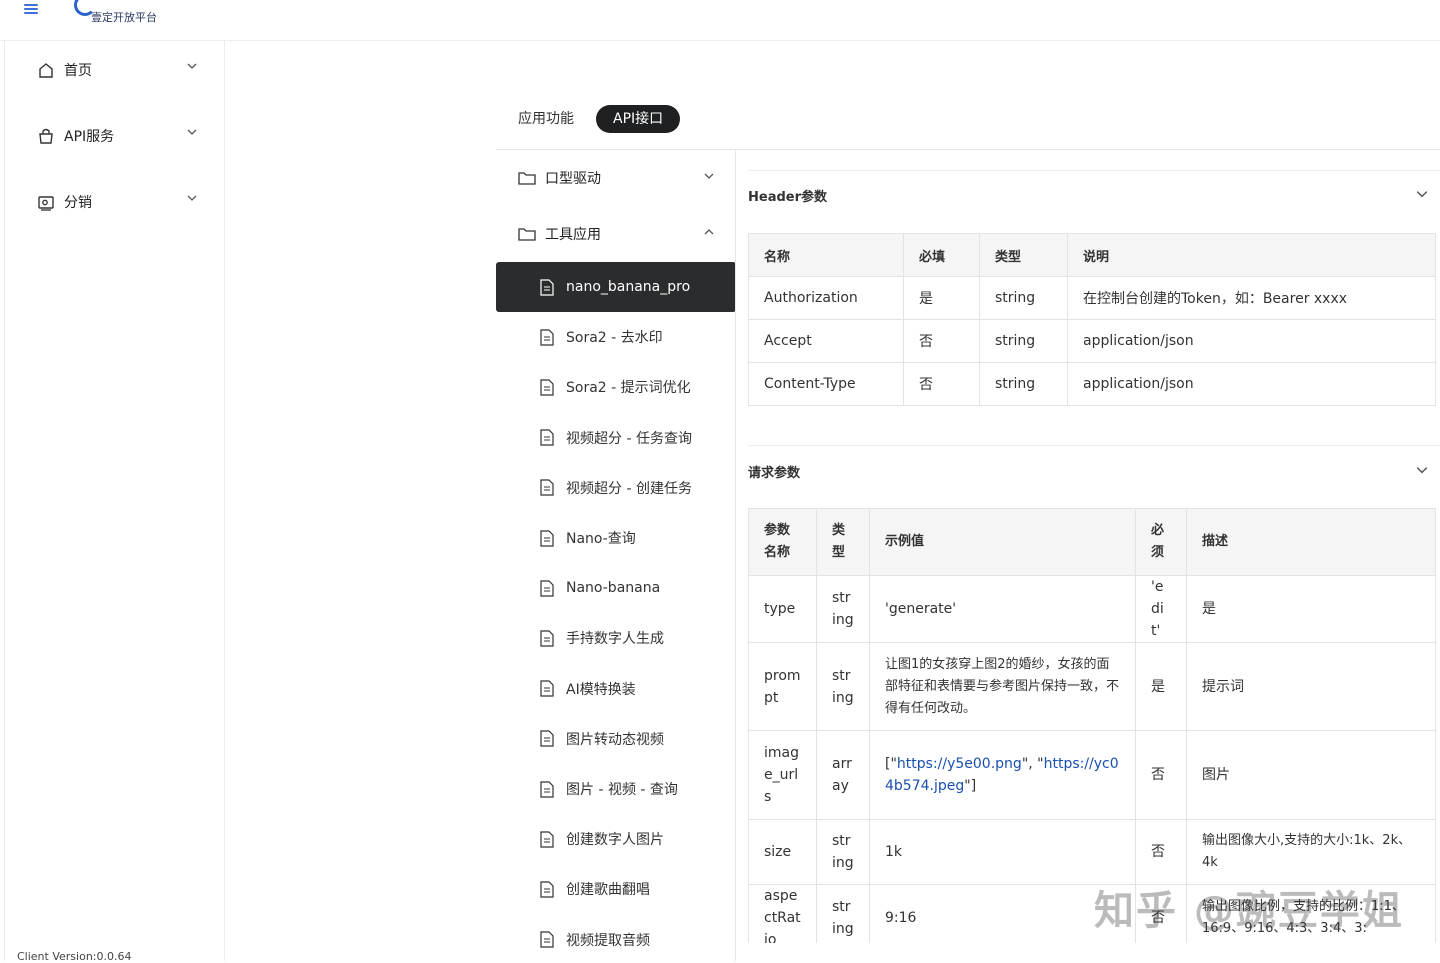  Describe the element at coordinates (1311, 775) in the screenshot. I see `table-cell: 图片` at that location.